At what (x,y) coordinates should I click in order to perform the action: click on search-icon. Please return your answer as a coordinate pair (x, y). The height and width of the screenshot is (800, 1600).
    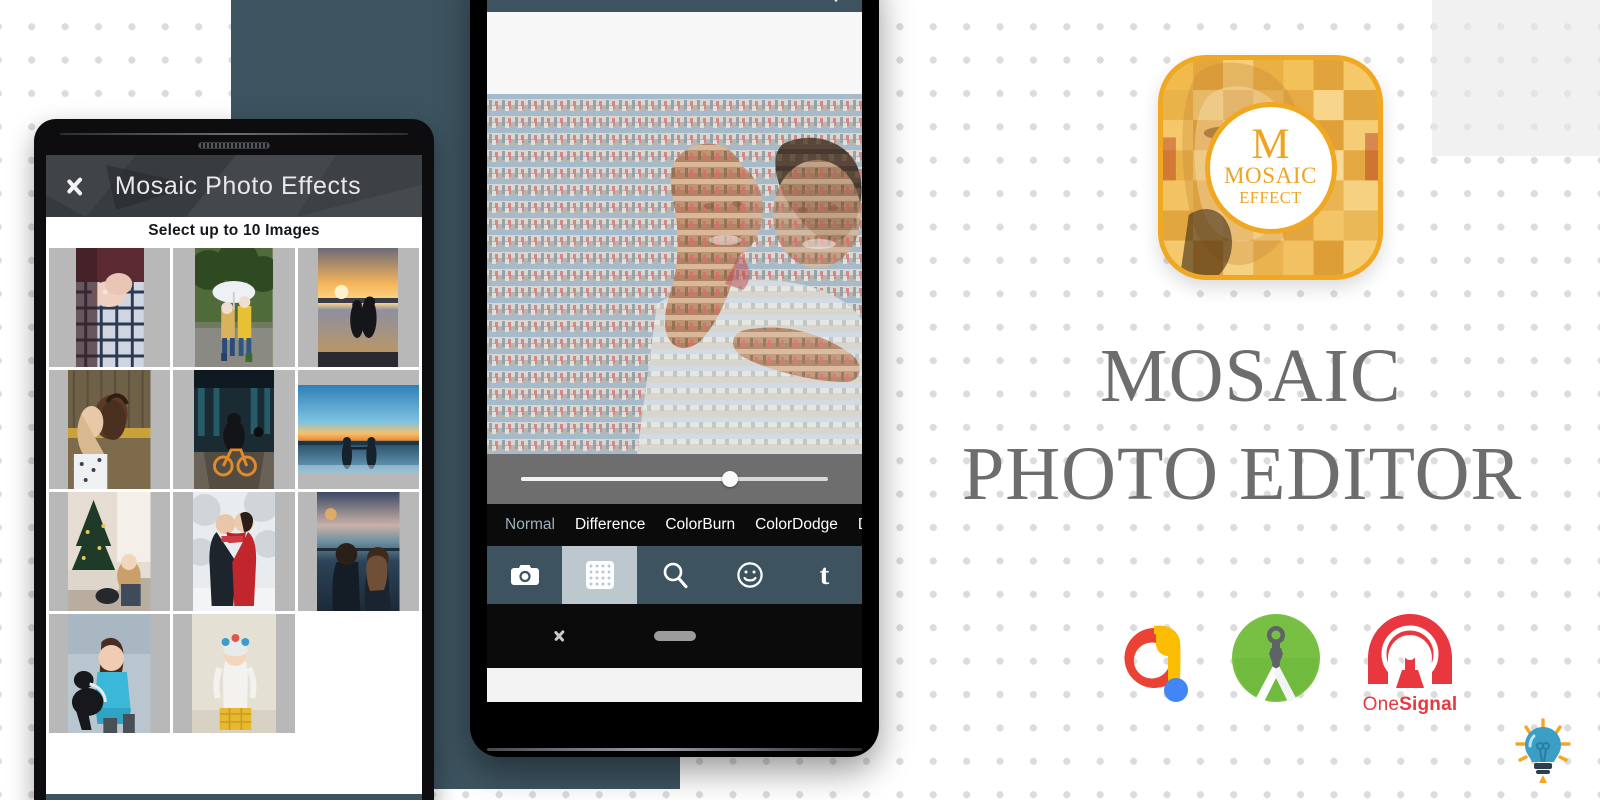
    Looking at the image, I should click on (675, 575).